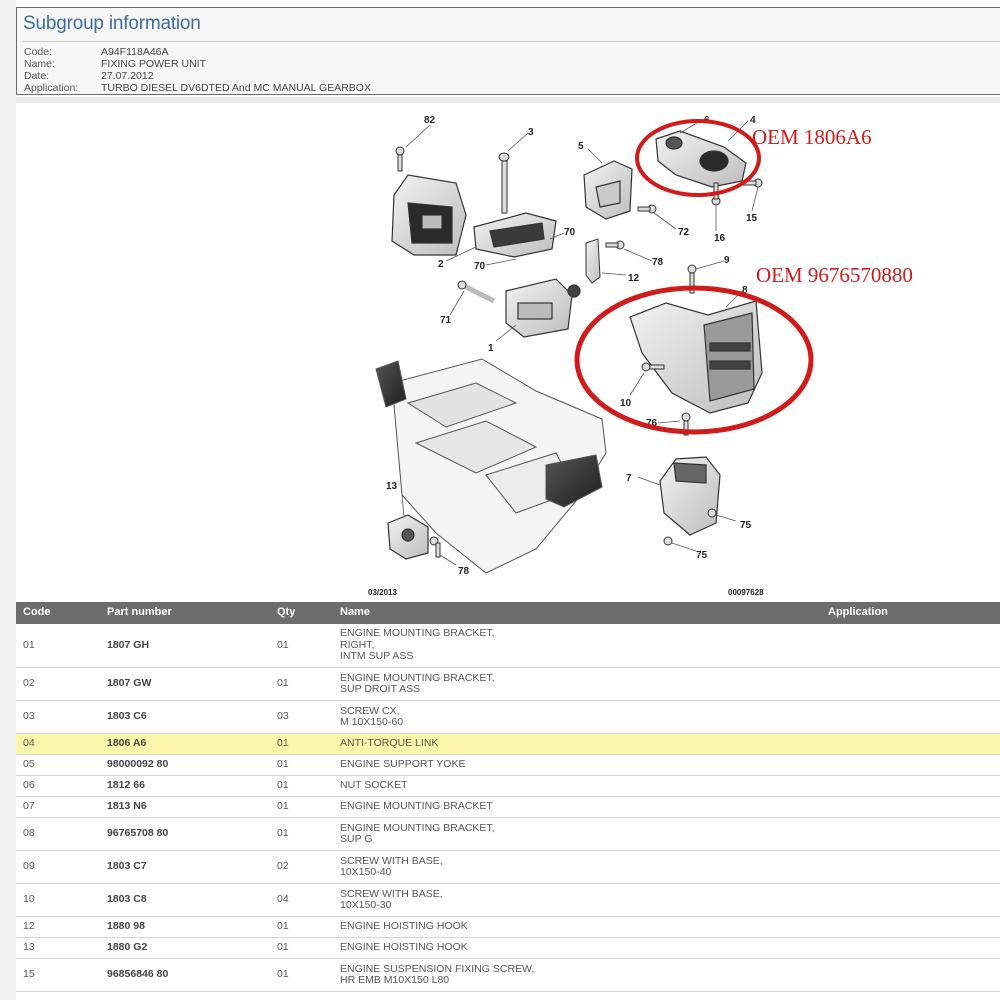 This screenshot has height=1000, width=1000. What do you see at coordinates (29, 764) in the screenshot?
I see `cell-code: 05` at bounding box center [29, 764].